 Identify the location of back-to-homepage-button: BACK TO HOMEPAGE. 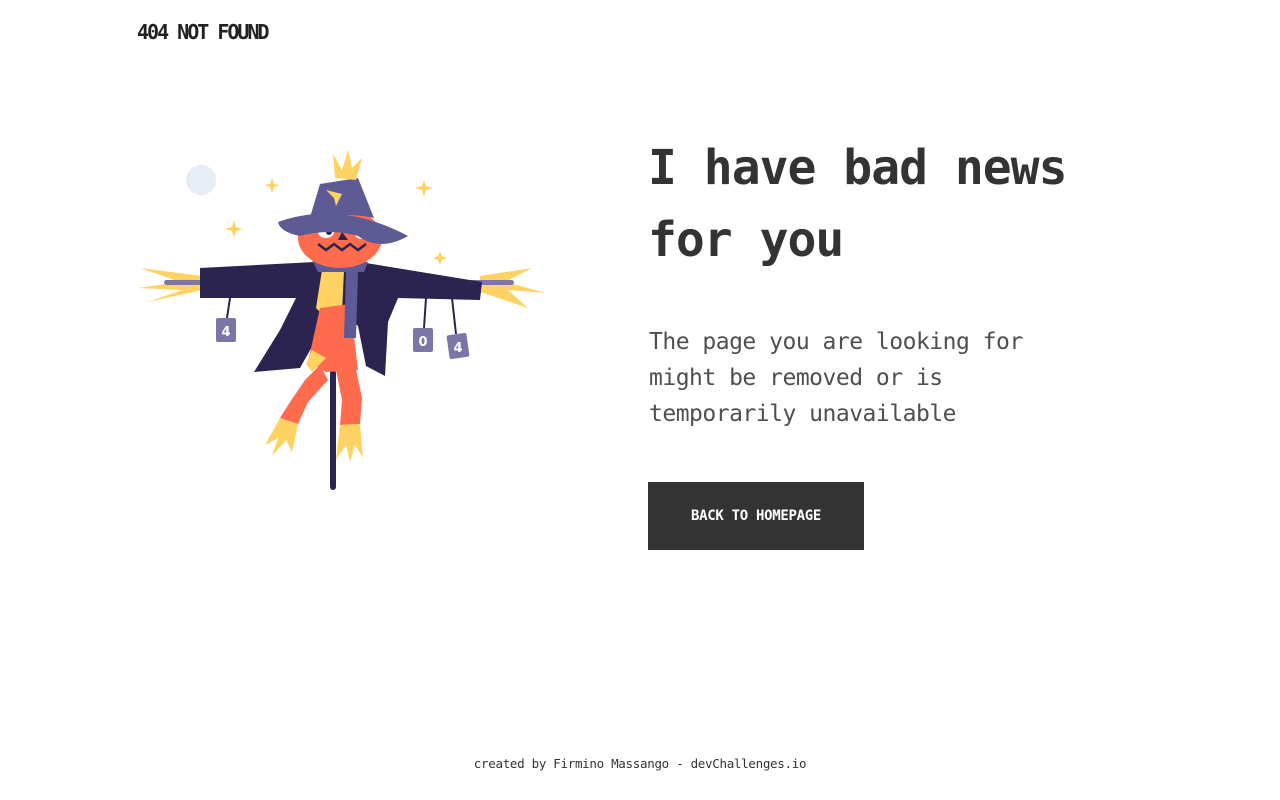
(756, 516).